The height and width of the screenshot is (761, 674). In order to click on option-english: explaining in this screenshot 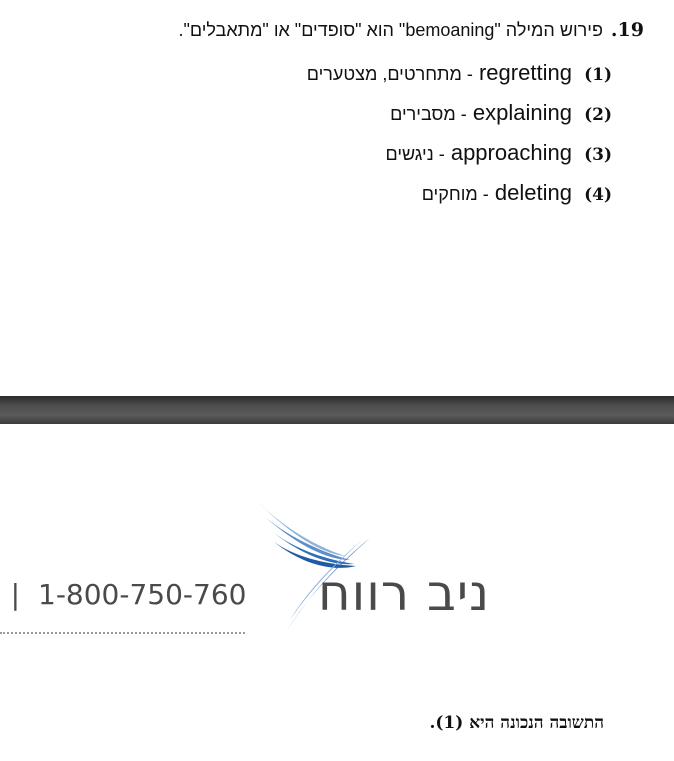, I will do `click(522, 112)`.